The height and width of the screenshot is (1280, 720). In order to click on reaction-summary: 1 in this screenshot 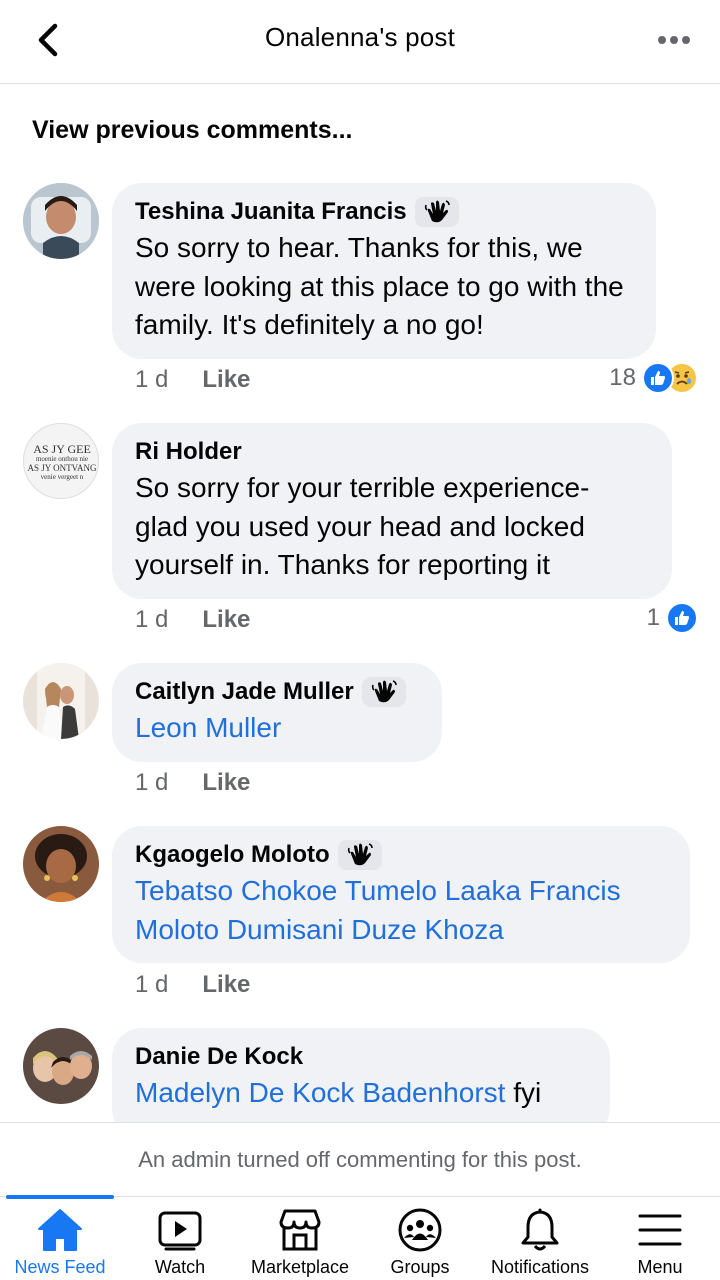, I will do `click(672, 618)`.